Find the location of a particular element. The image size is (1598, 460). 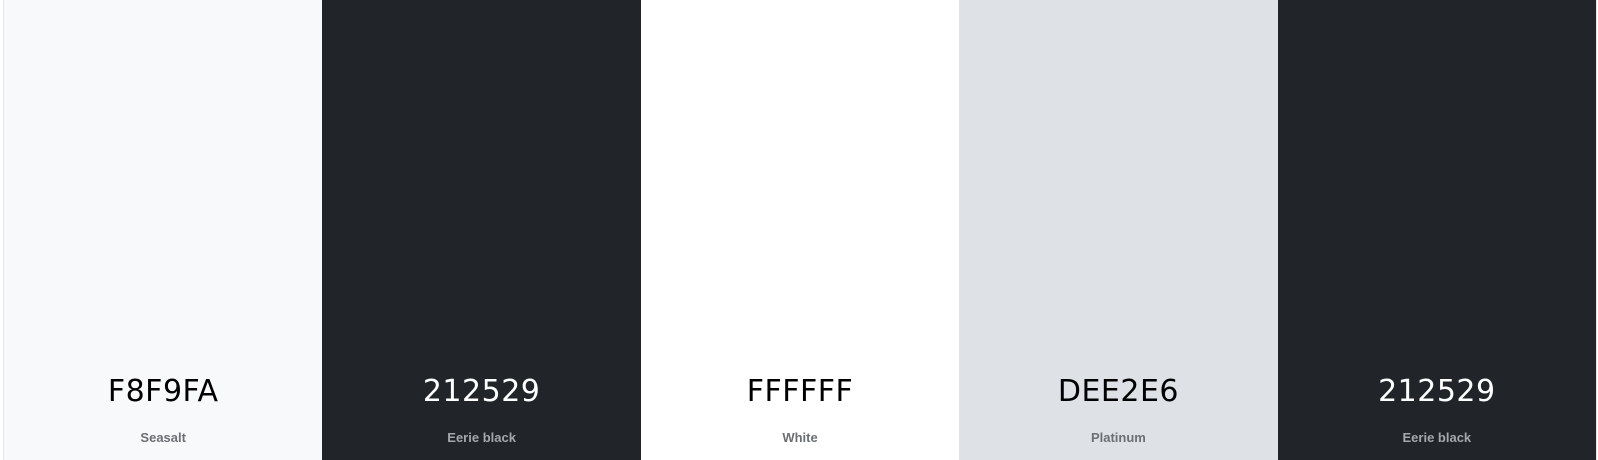

swatch-hex-code: FFFFFF is located at coordinates (800, 392).